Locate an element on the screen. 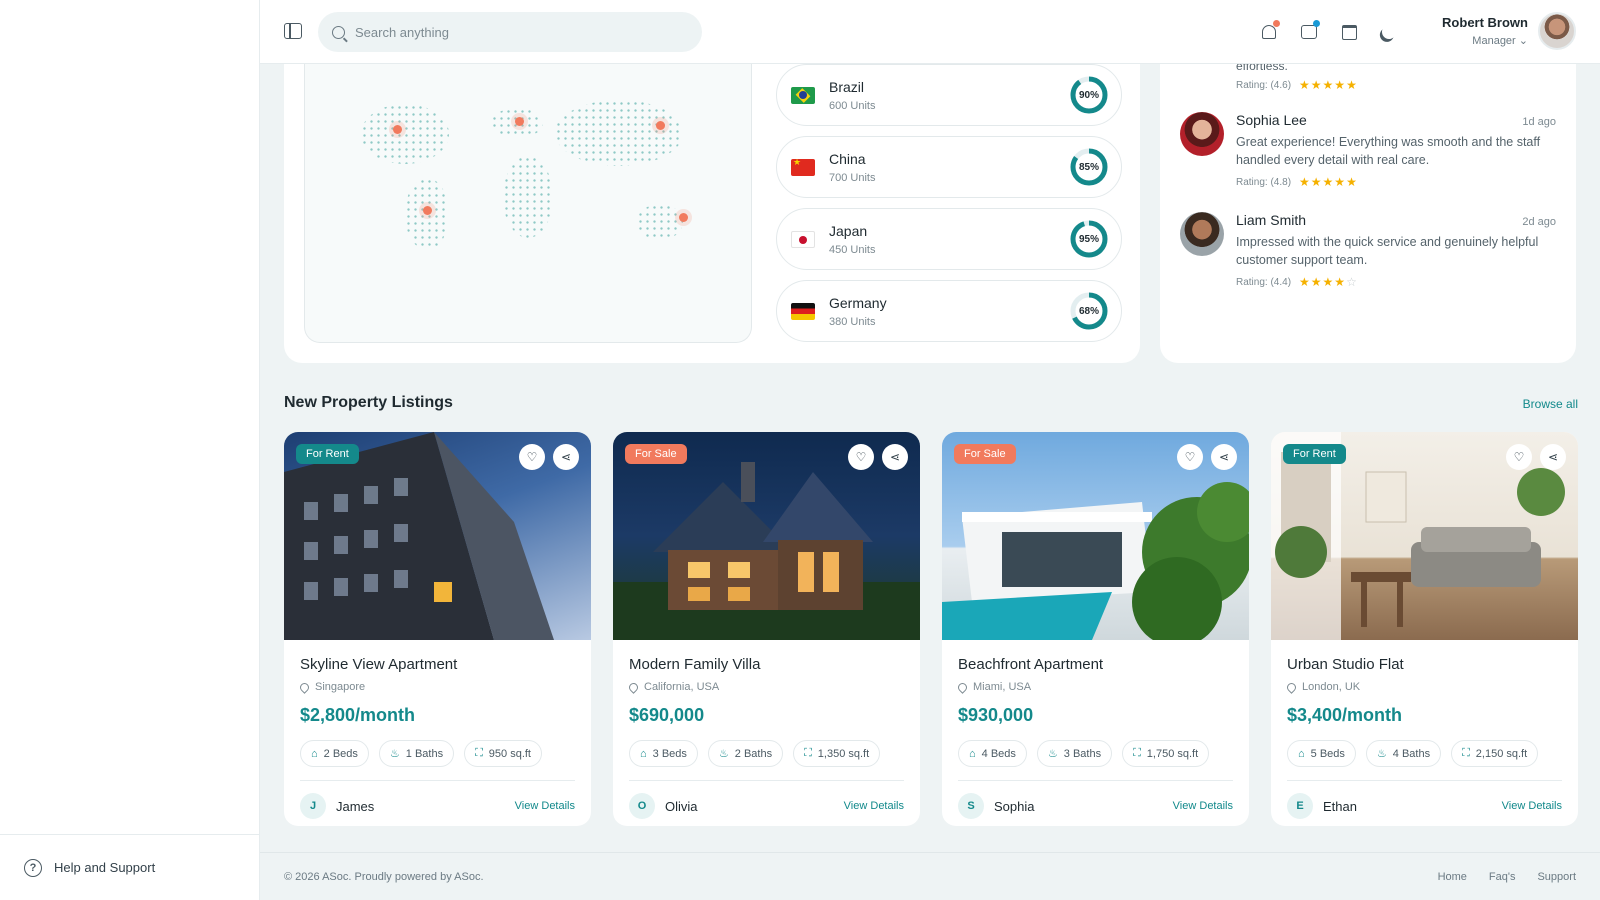 This screenshot has height=900, width=1600. listing-tag: For Sale is located at coordinates (985, 454).